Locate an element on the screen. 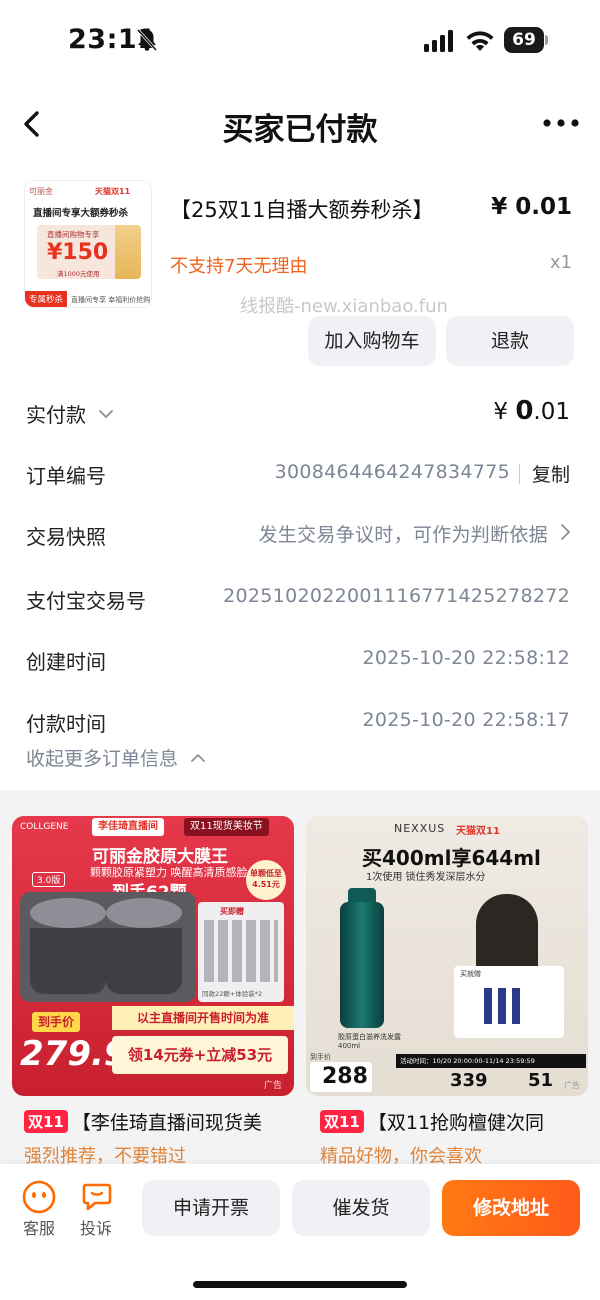 The image size is (600, 1300). copy-divider is located at coordinates (519, 474).